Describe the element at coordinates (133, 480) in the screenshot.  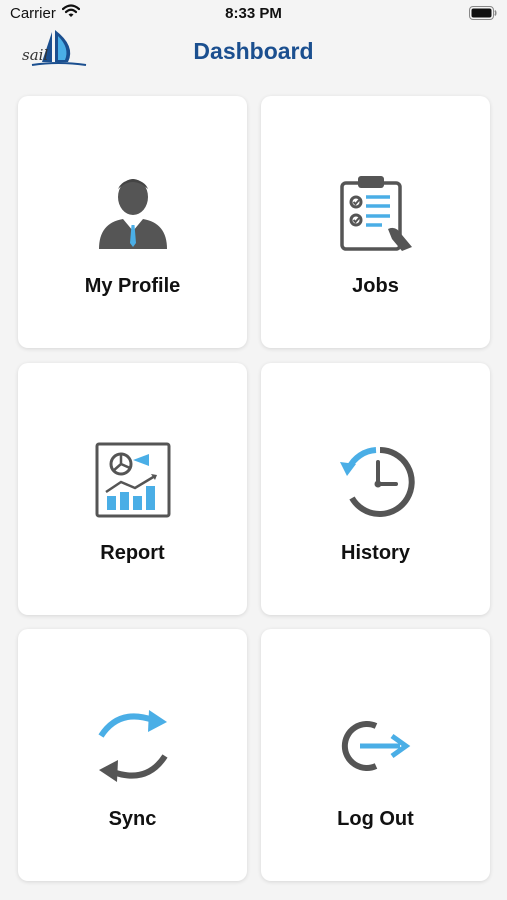
I see `report-chart-icon` at that location.